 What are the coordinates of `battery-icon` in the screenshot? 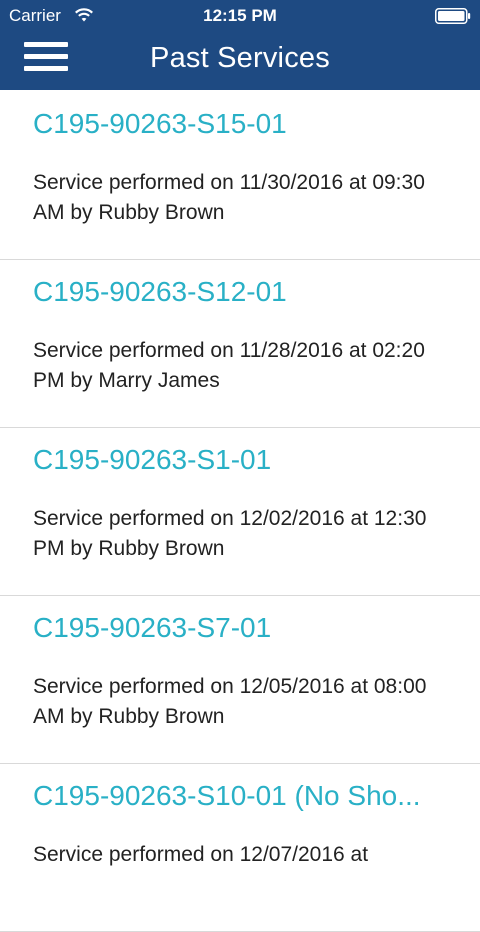 It's located at (453, 16).